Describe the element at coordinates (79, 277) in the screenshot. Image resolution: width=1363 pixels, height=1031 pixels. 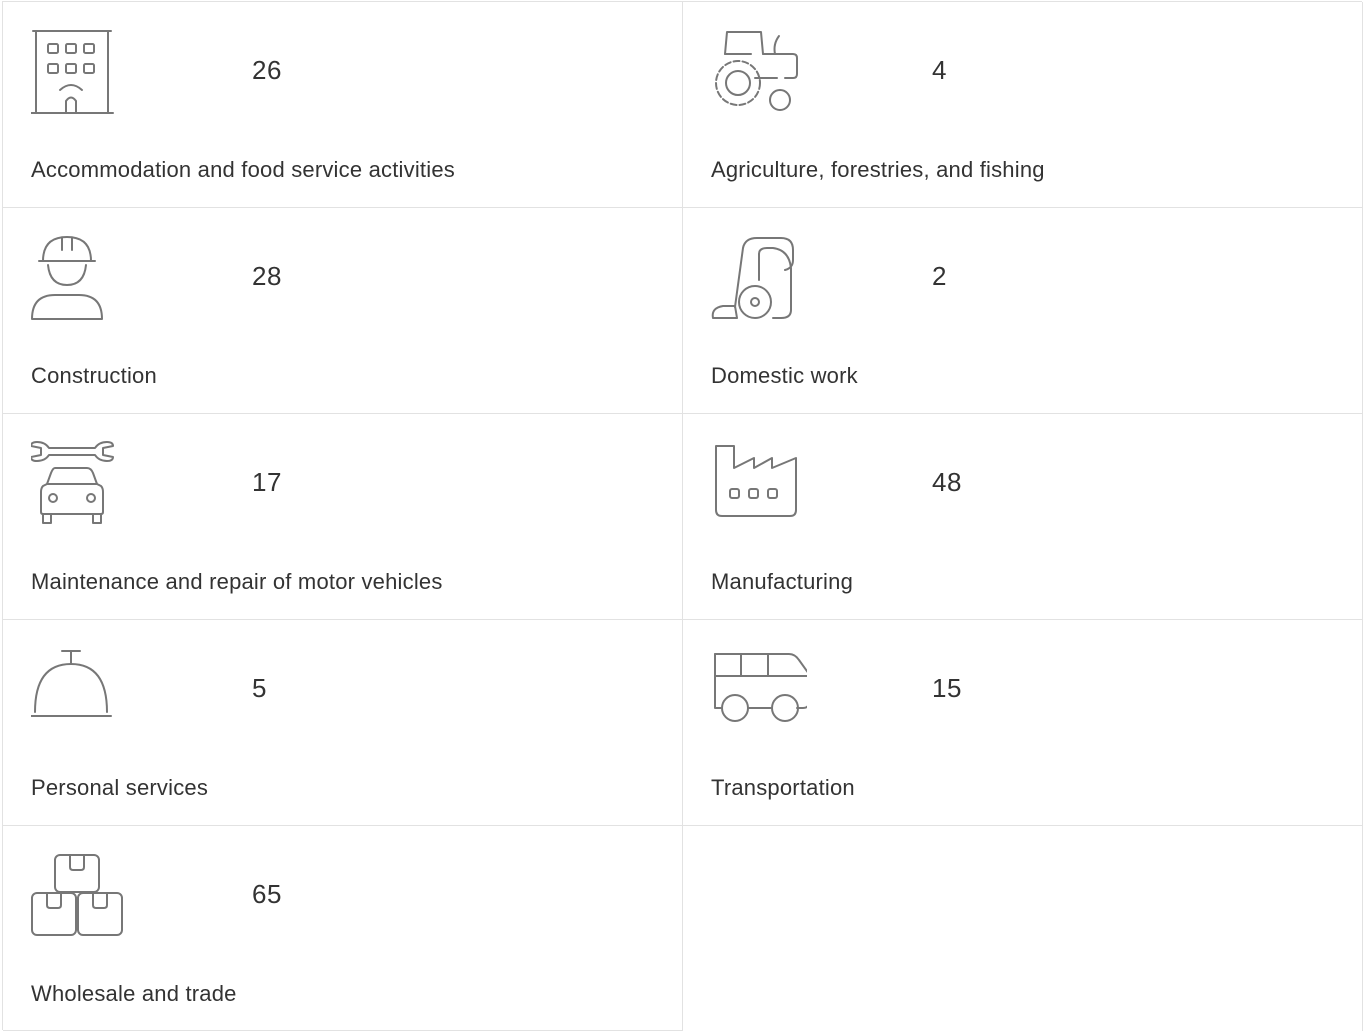
I see `construction-worker-icon` at that location.